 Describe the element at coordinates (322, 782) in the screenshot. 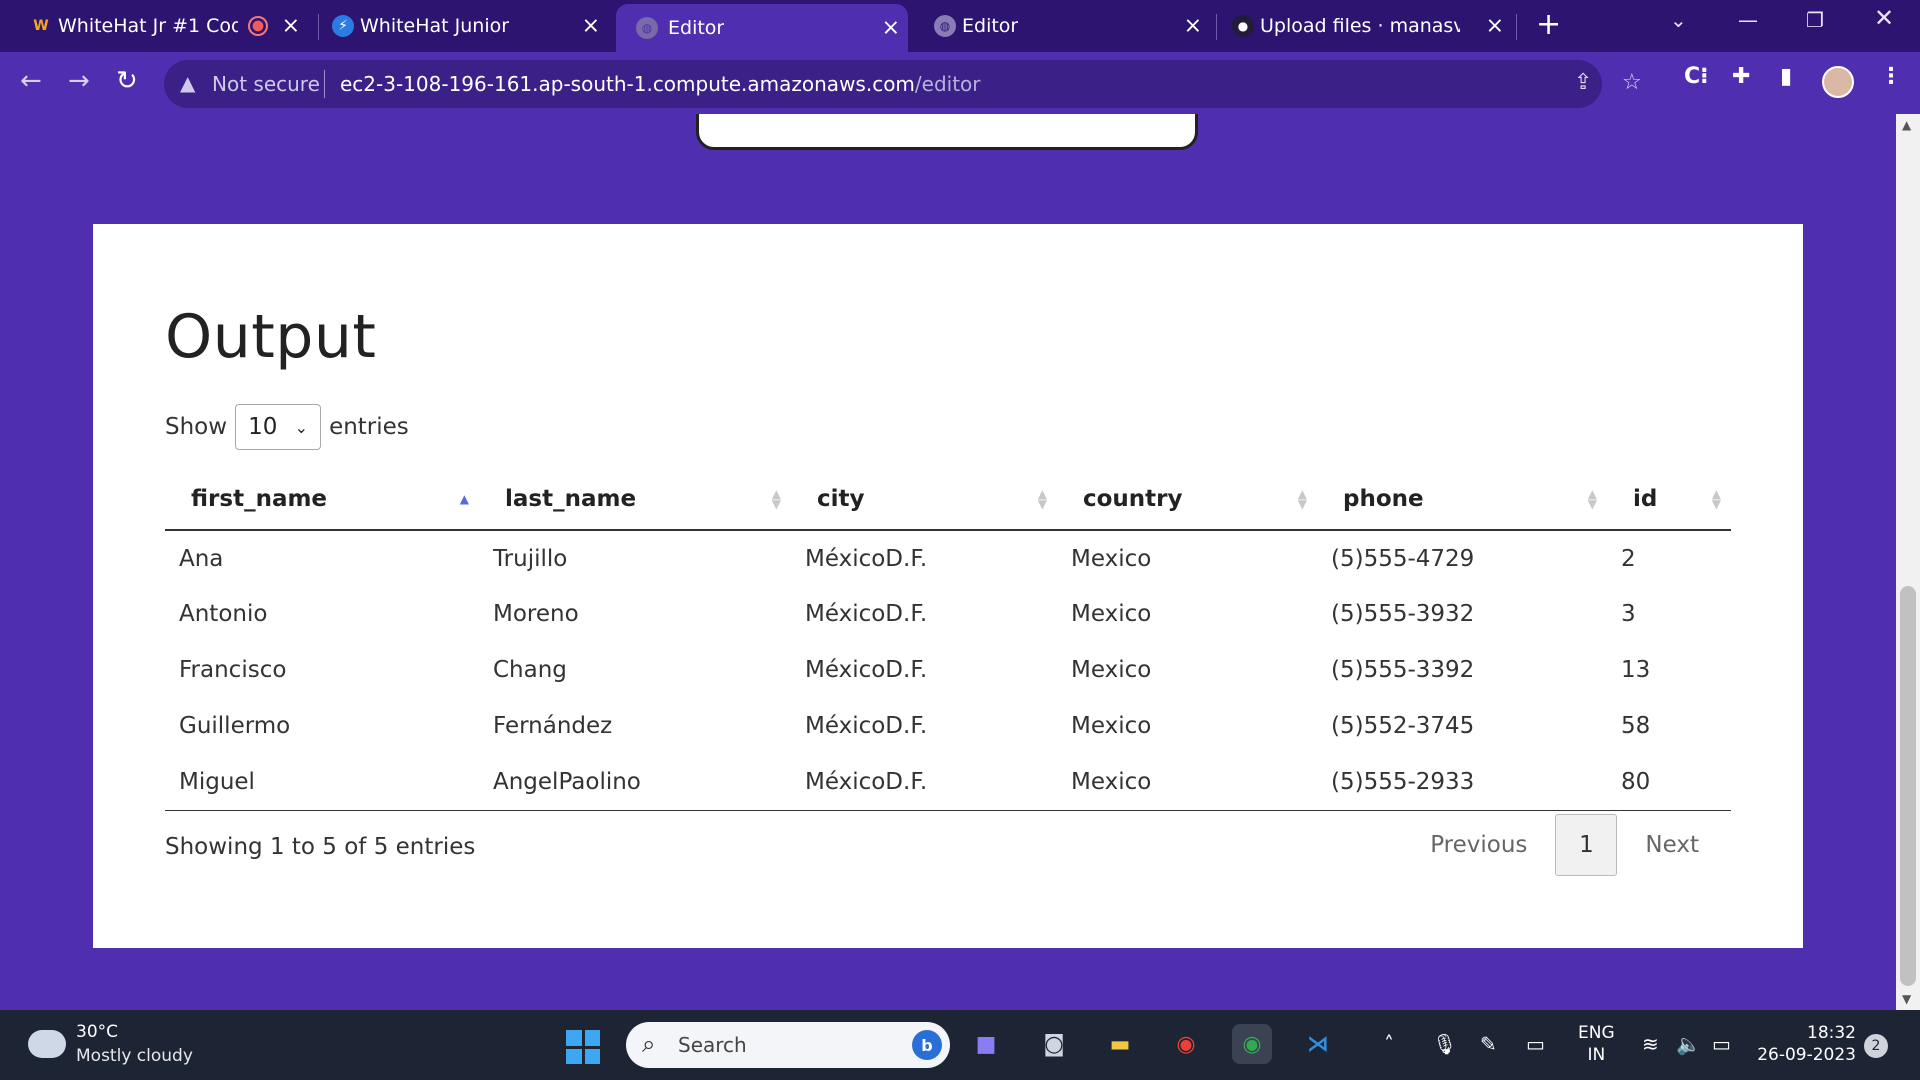

I see `cell-first-name: Miguel` at that location.